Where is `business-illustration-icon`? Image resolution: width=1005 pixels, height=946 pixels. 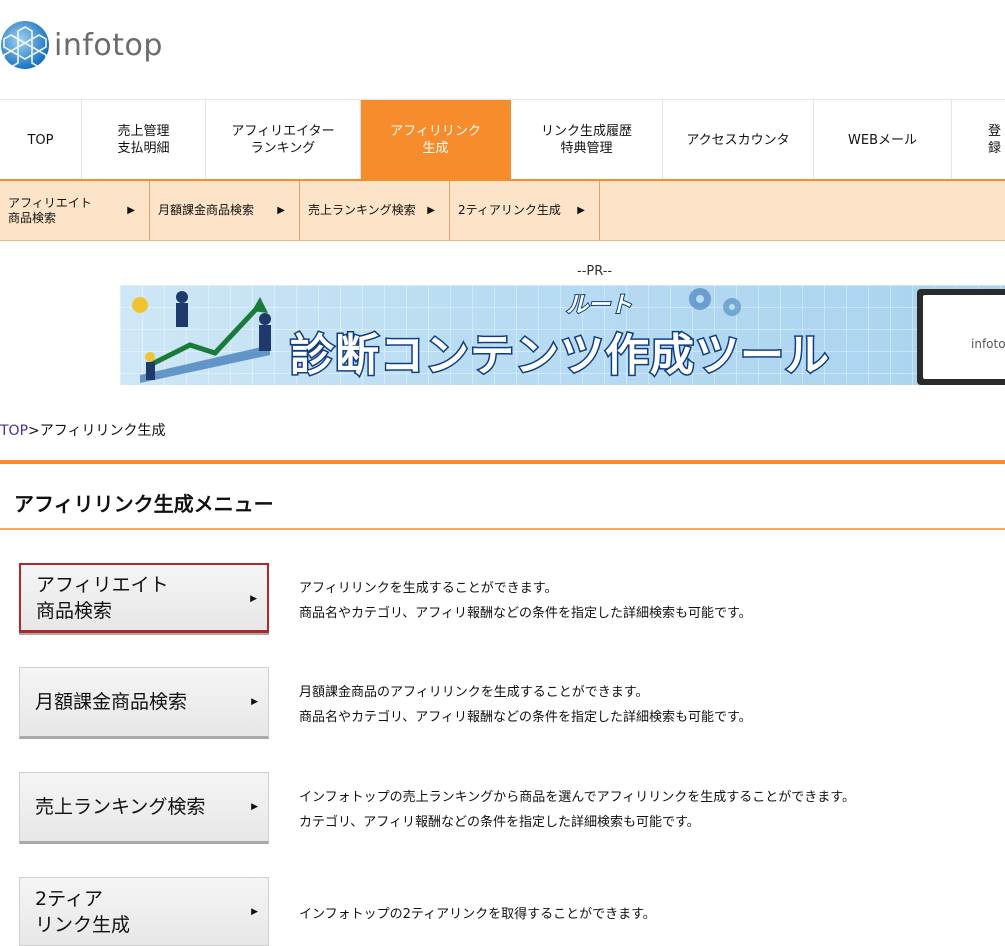
business-illustration-icon is located at coordinates (201, 337).